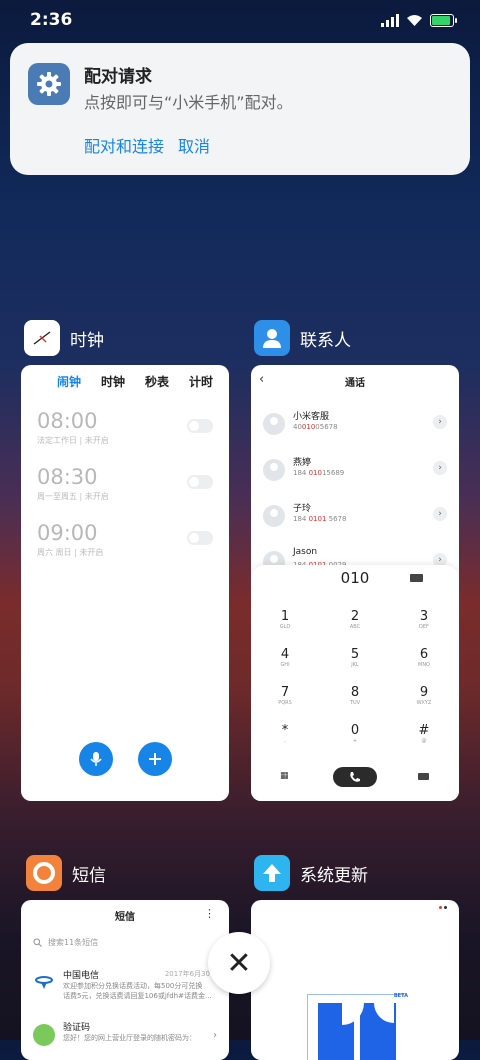 The width and height of the screenshot is (480, 1060). I want to click on pairing-notification: 配对请求 点按即可与“小米手机”配对。 配对和连接 取消, so click(240, 109).